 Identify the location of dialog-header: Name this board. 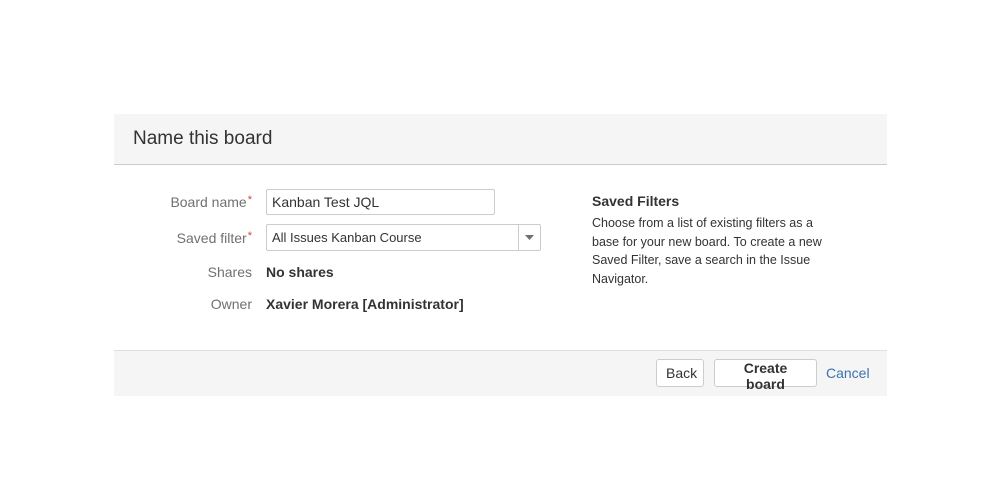
(500, 139).